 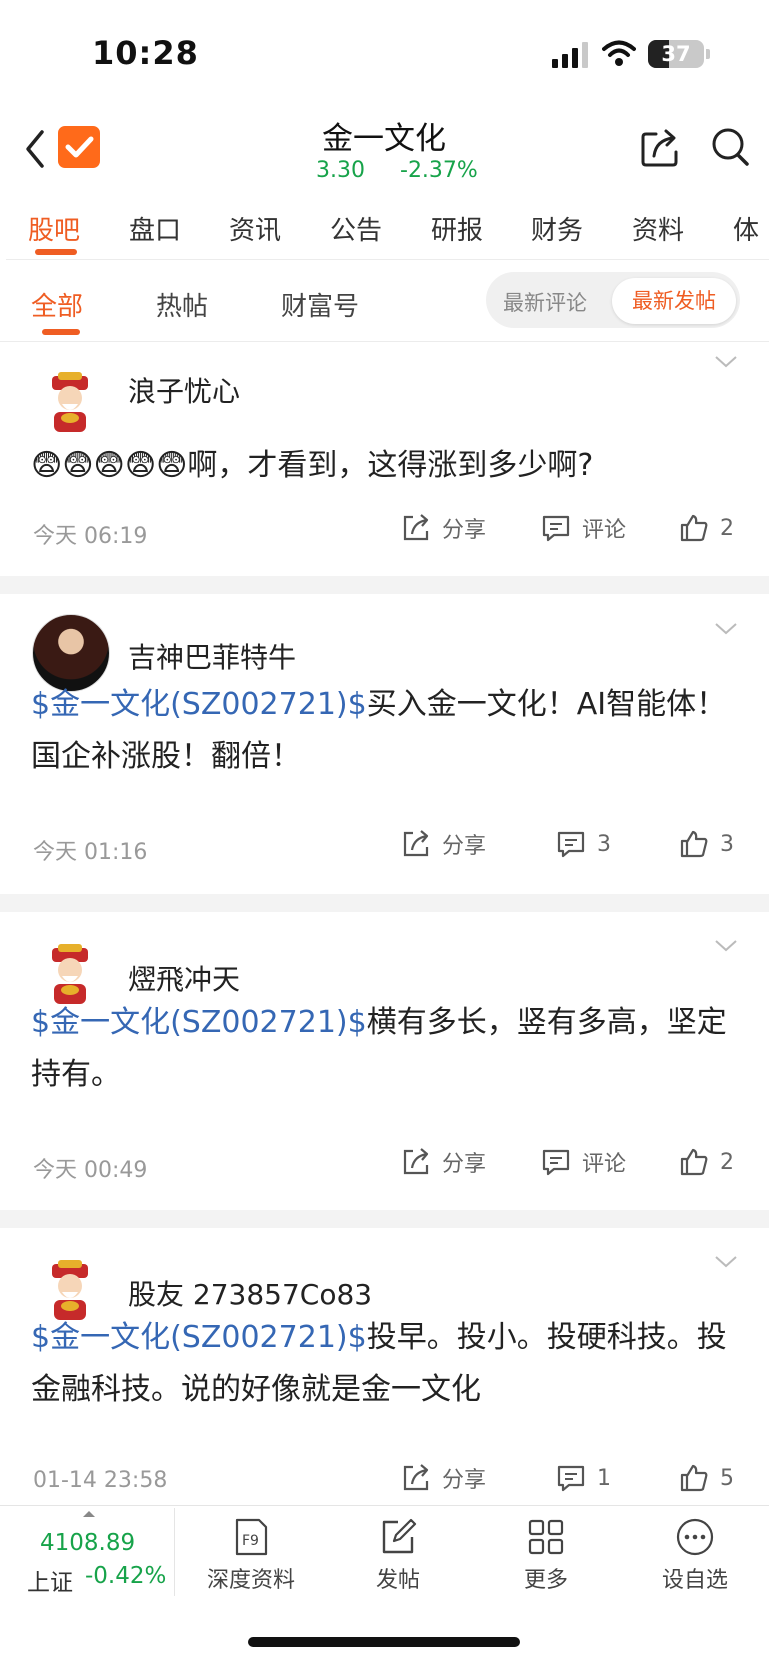 What do you see at coordinates (125, 1576) in the screenshot?
I see `index-change-pct: -0.42%` at bounding box center [125, 1576].